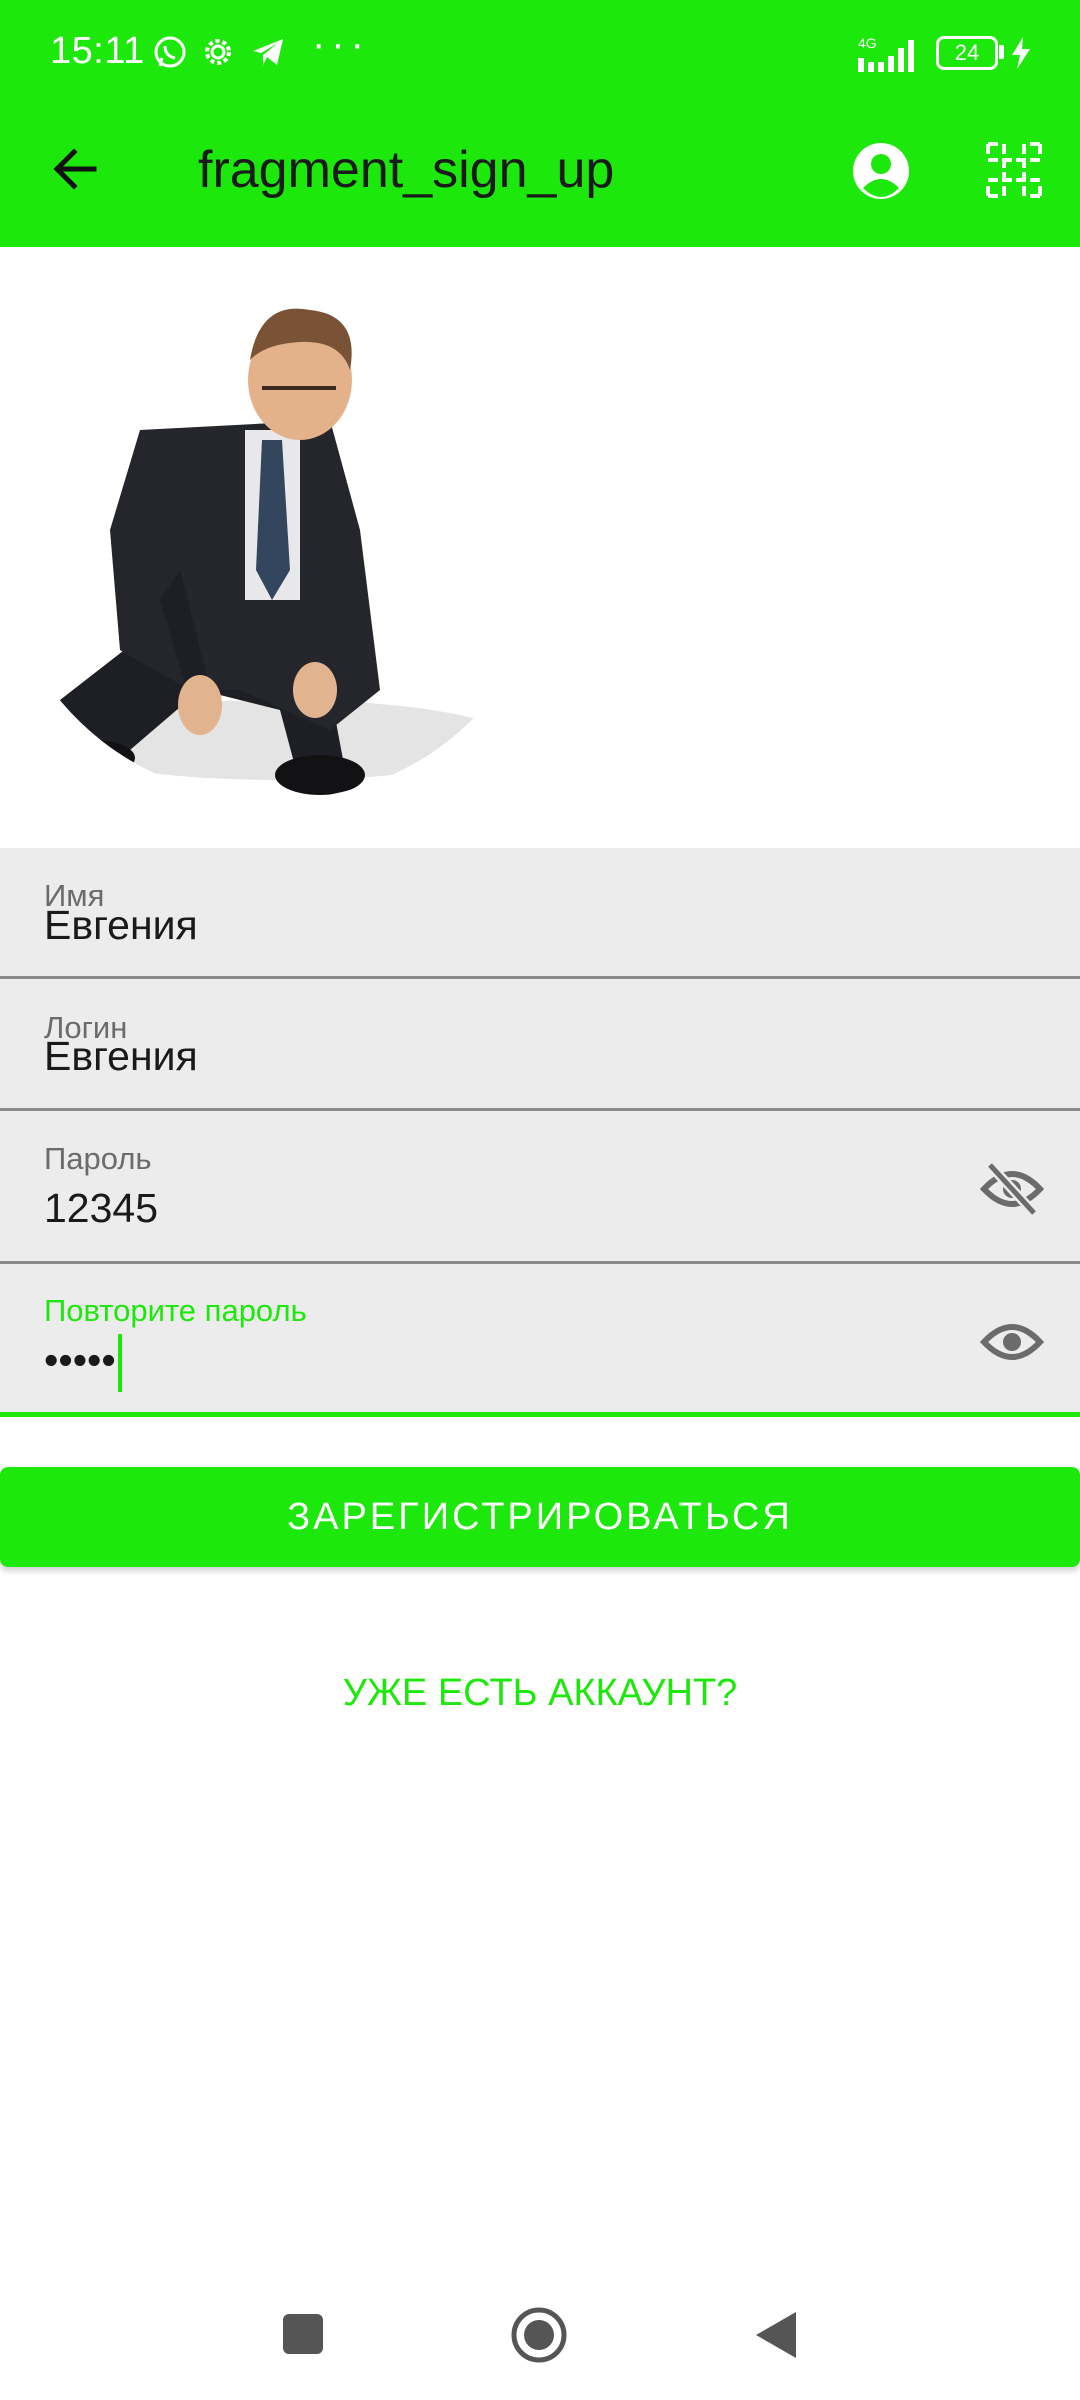  What do you see at coordinates (97, 51) in the screenshot?
I see `status-time: 15:11` at bounding box center [97, 51].